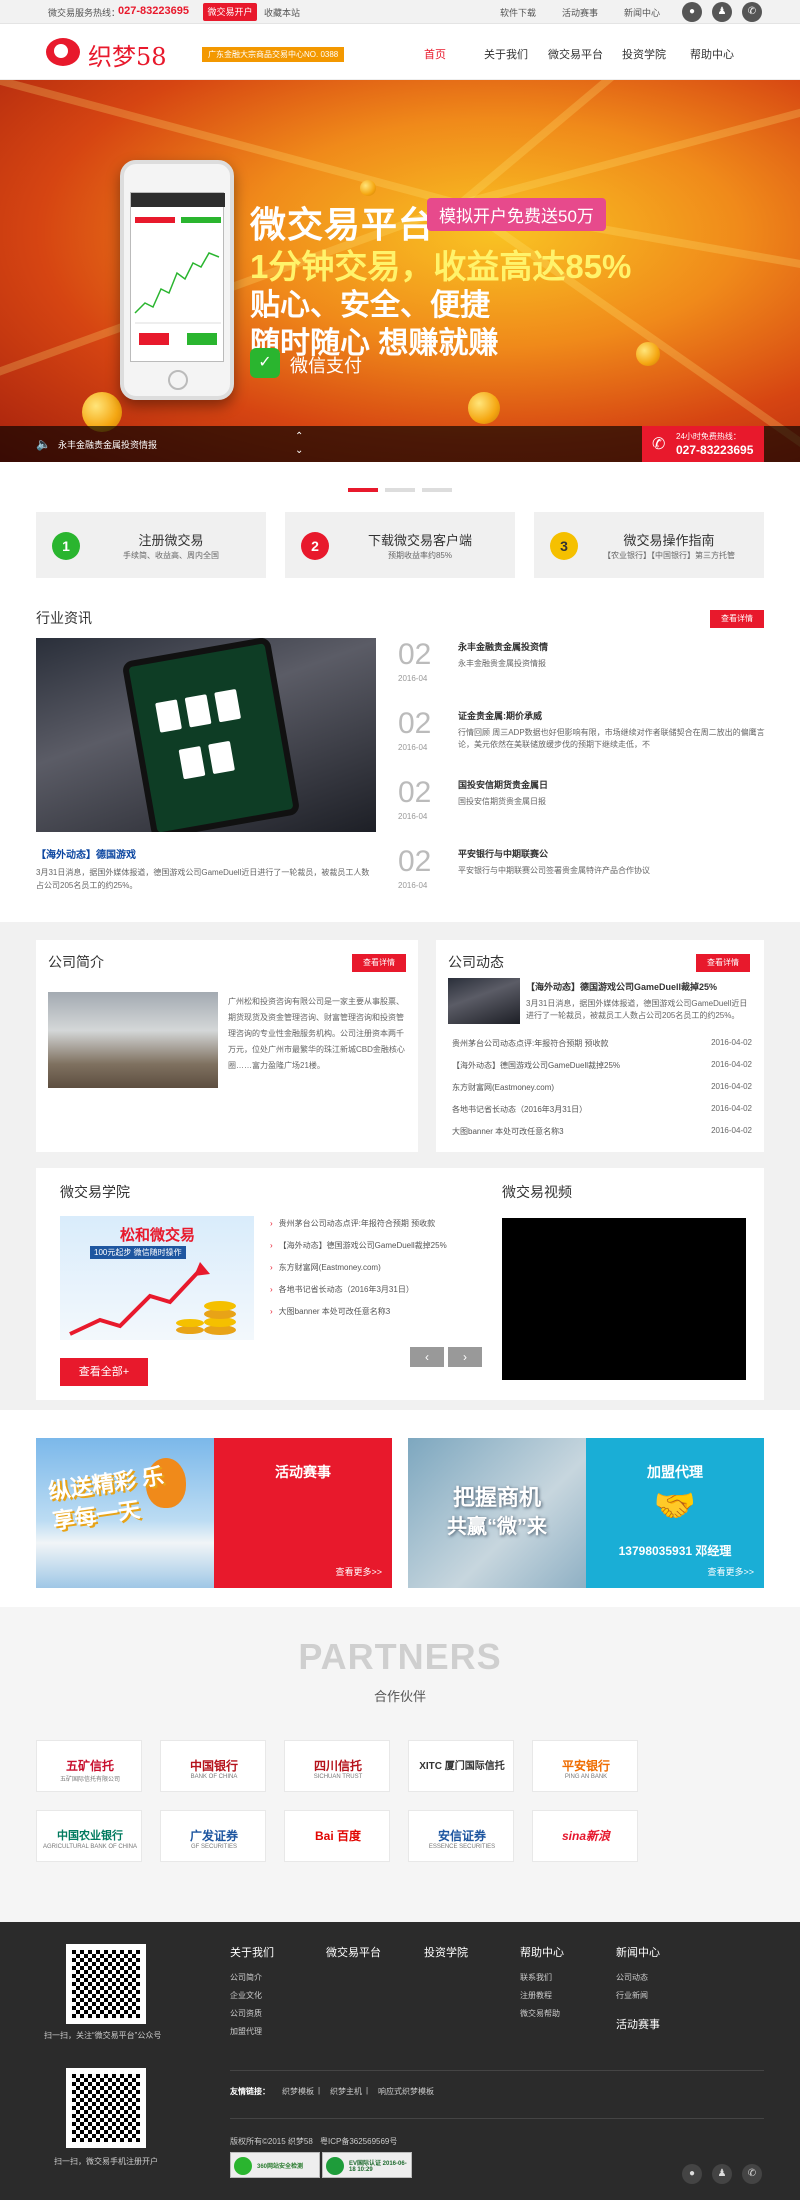 This screenshot has width=800, height=2200. I want to click on academy-image: 松和微交易 100元起步 微信随时操作, so click(157, 1278).